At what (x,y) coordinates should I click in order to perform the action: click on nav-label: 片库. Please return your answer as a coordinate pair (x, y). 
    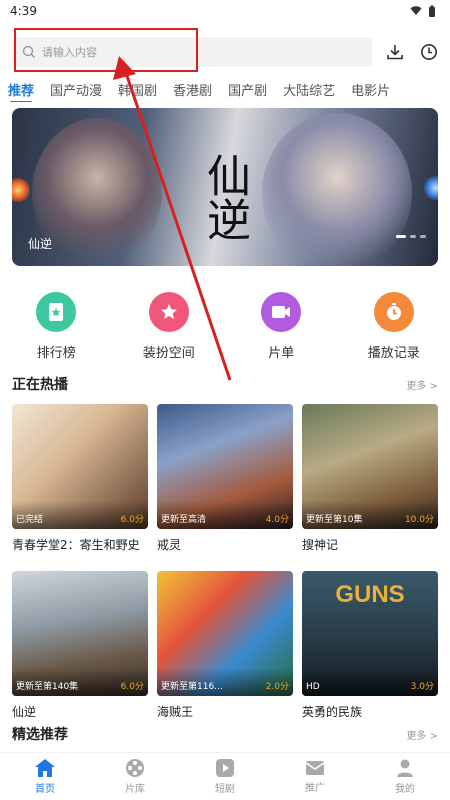
    Looking at the image, I should click on (135, 789).